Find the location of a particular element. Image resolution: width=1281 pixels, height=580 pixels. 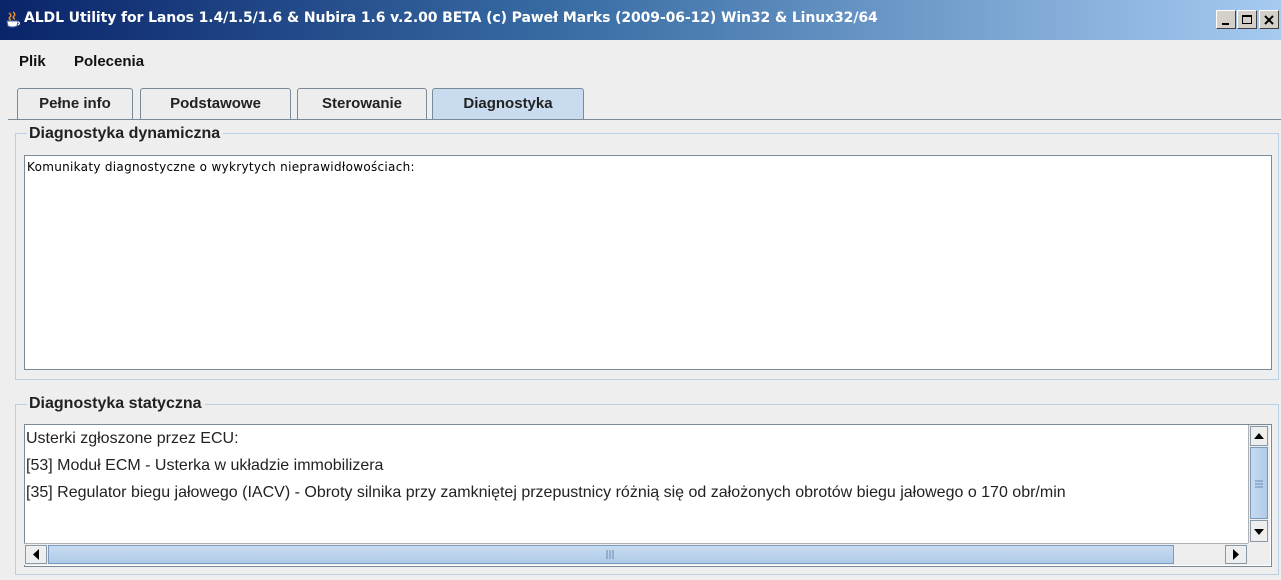

arrow-down-icon is located at coordinates (1259, 532).